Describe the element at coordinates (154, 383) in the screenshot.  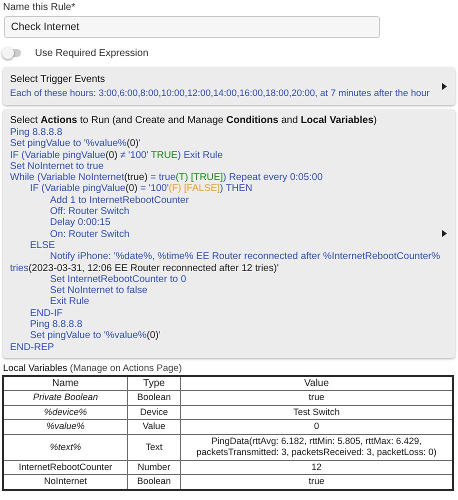
I see `column-header: Type` at that location.